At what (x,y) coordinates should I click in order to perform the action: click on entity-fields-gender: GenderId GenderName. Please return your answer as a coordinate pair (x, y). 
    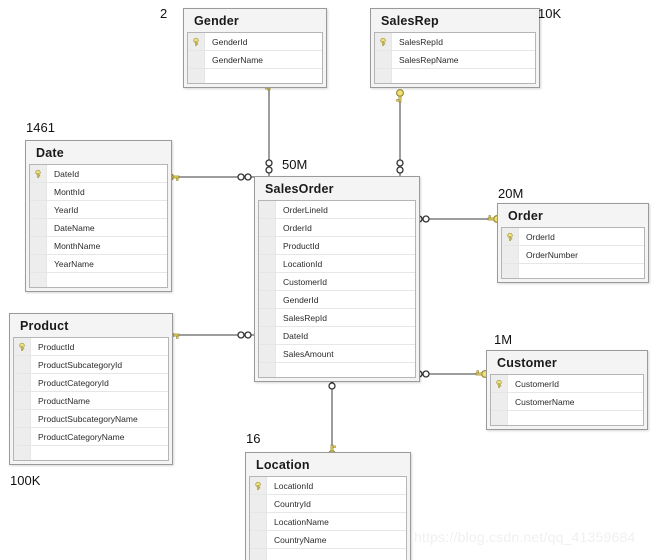
    Looking at the image, I should click on (255, 58).